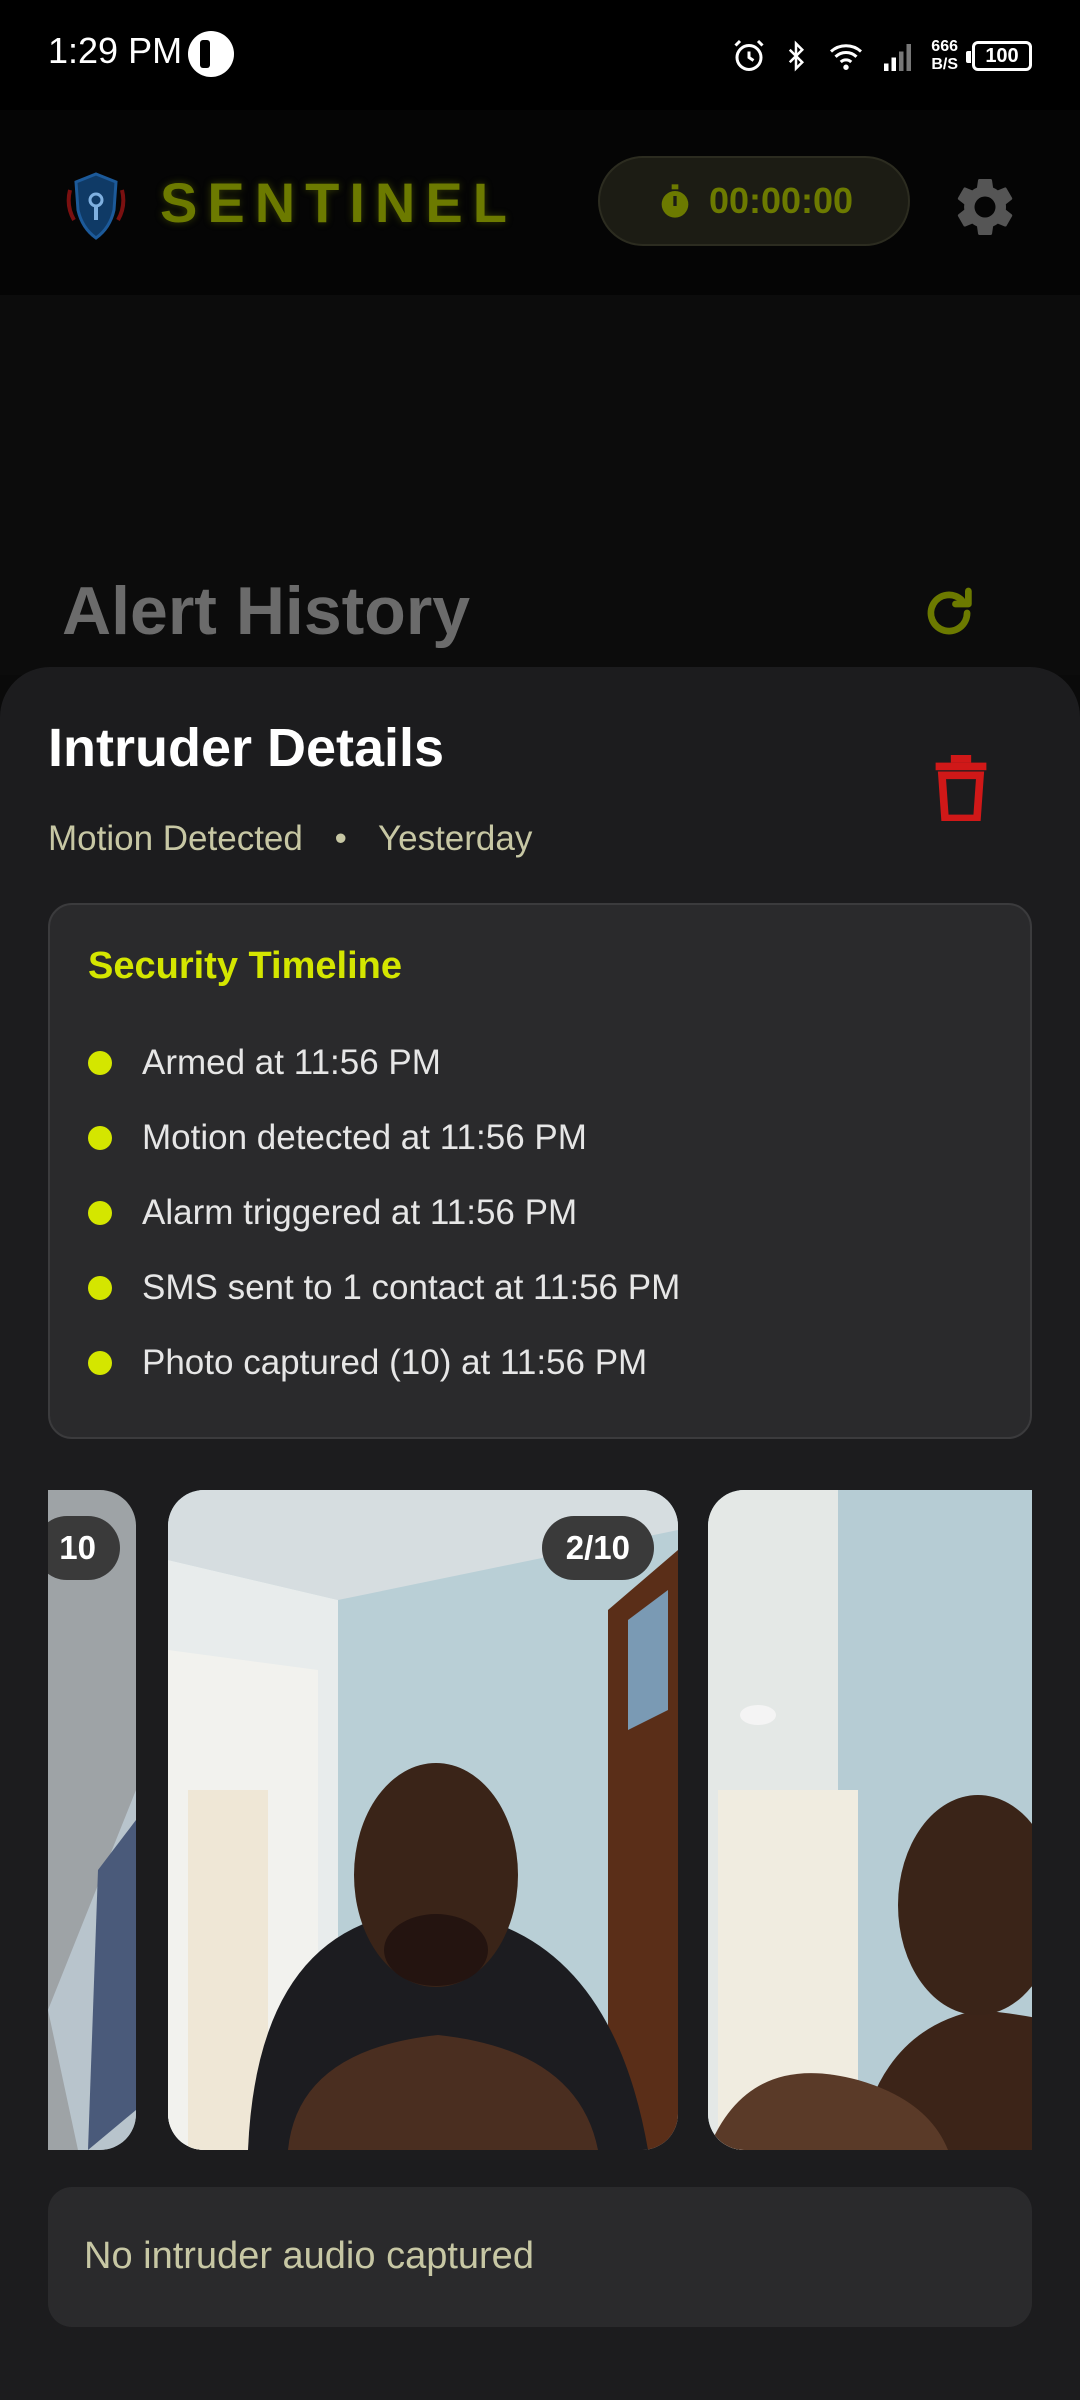 The image size is (1080, 2400). What do you see at coordinates (749, 55) in the screenshot?
I see `alarm-icon` at bounding box center [749, 55].